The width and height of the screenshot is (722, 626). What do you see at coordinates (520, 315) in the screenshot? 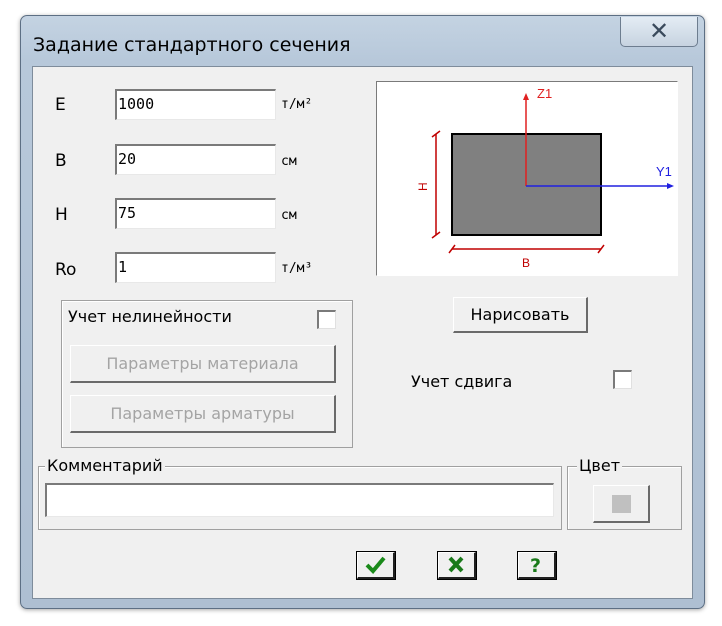
I see `draw-button: Нарисовать` at bounding box center [520, 315].